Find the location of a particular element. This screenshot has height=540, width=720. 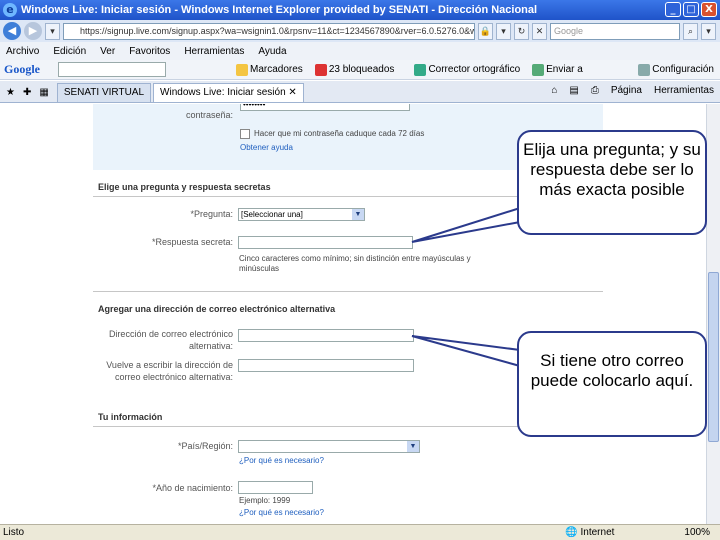

question-select: [Seleccionar una] ▼ is located at coordinates (301, 214).